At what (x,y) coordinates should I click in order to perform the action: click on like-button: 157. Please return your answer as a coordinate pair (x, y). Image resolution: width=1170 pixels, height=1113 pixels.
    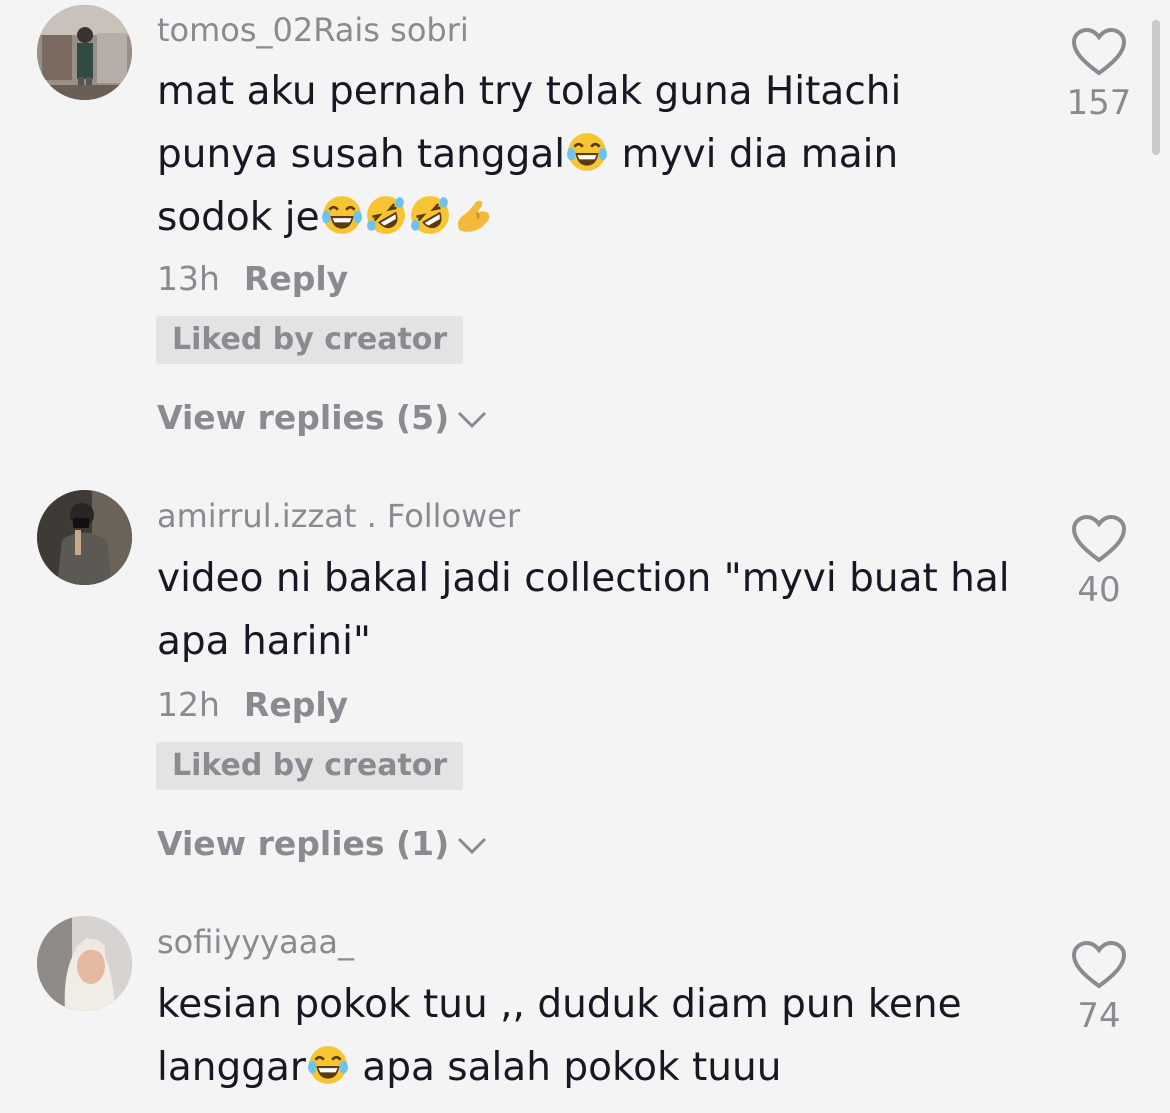
    Looking at the image, I should click on (1099, 75).